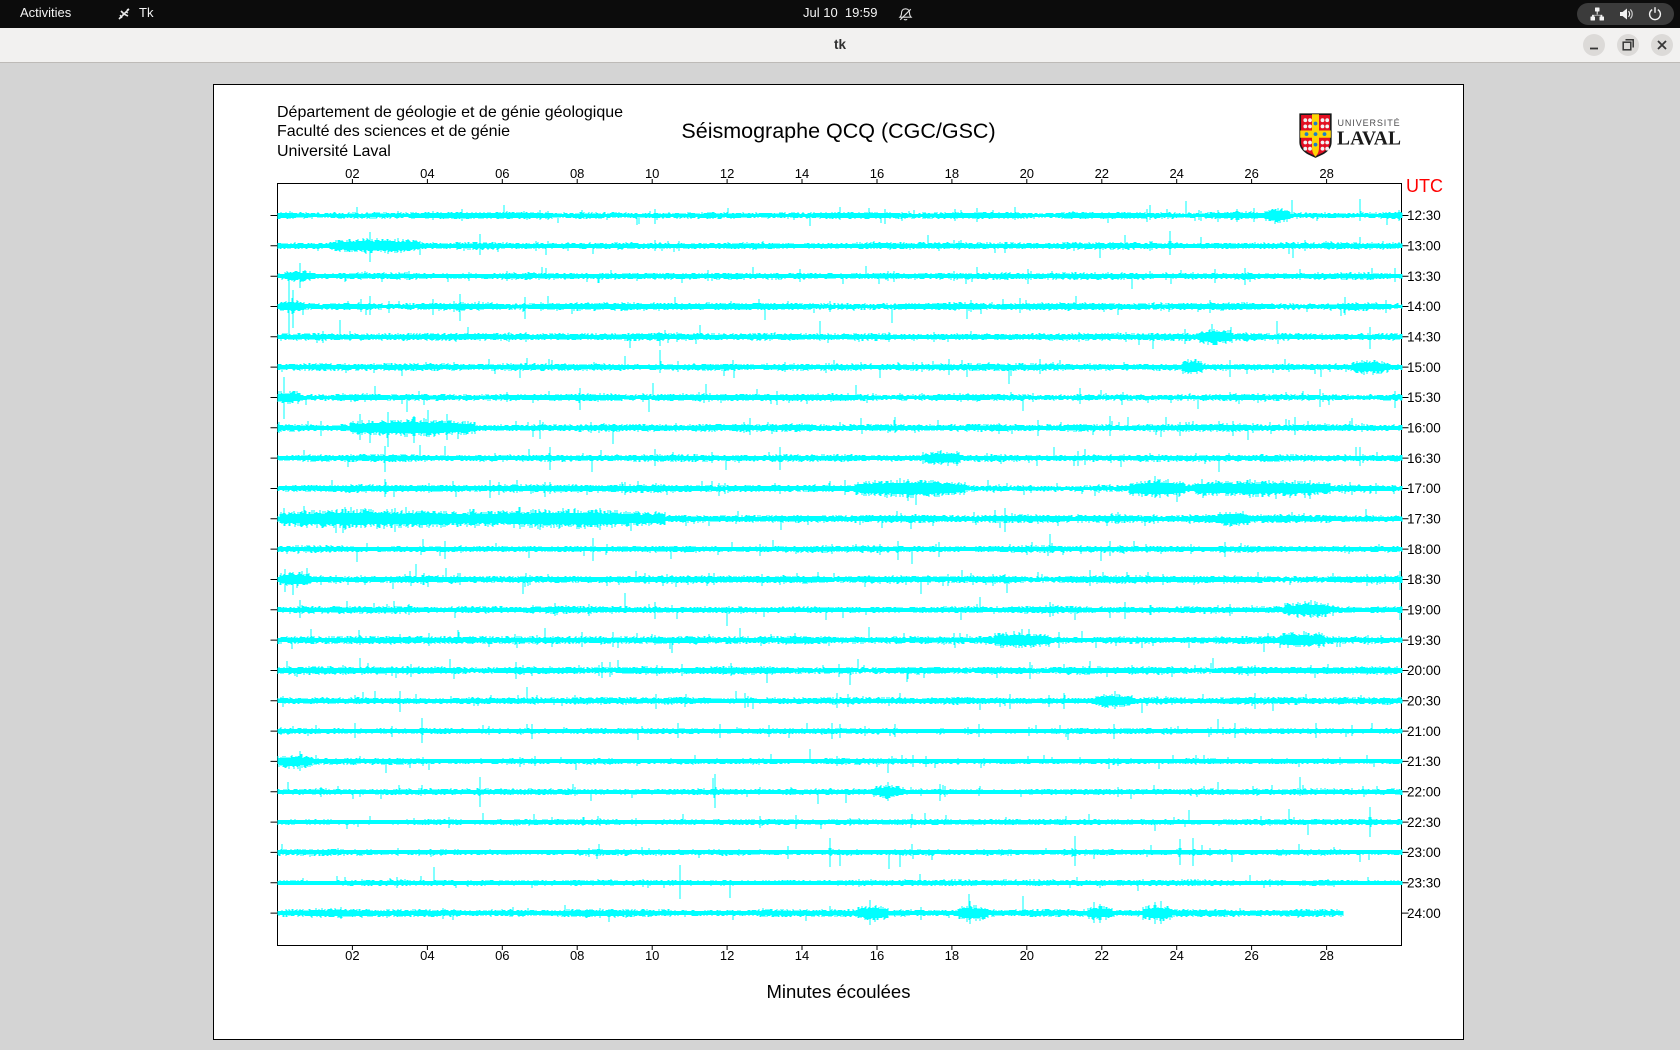  Describe the element at coordinates (1424, 670) in the screenshot. I see `svg-text: 20:00` at that location.